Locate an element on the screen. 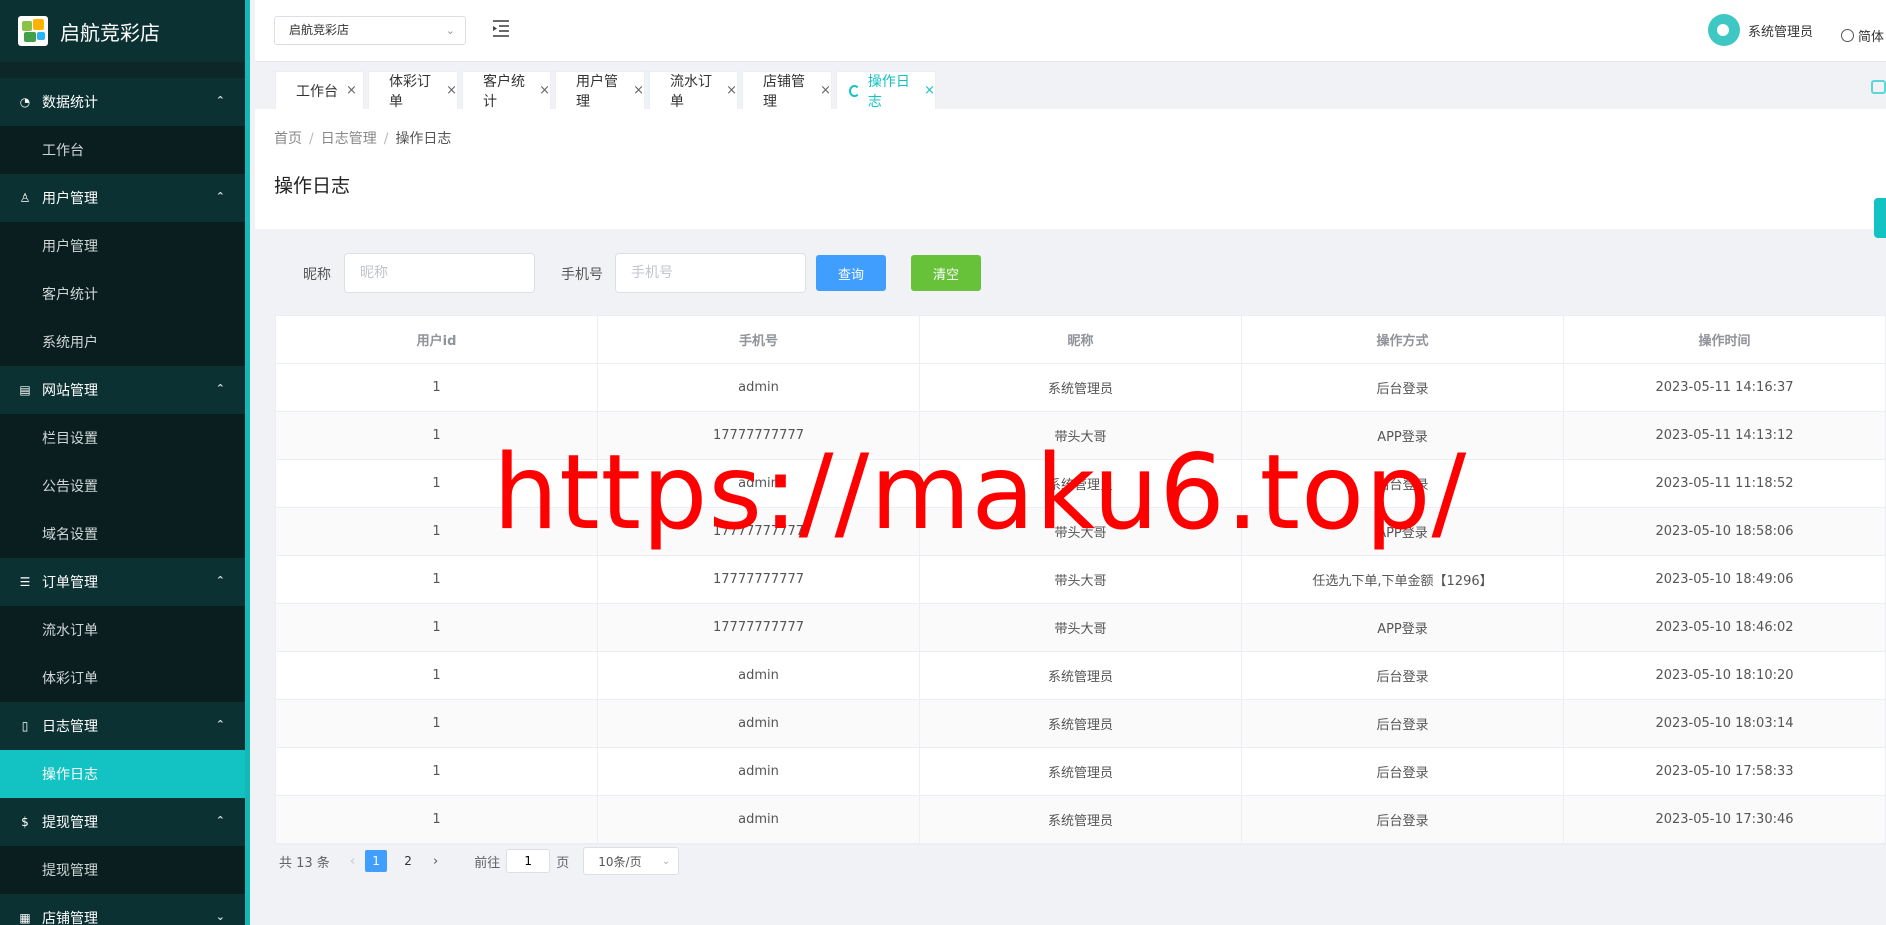  prev-page-icon: ‹ is located at coordinates (352, 861).